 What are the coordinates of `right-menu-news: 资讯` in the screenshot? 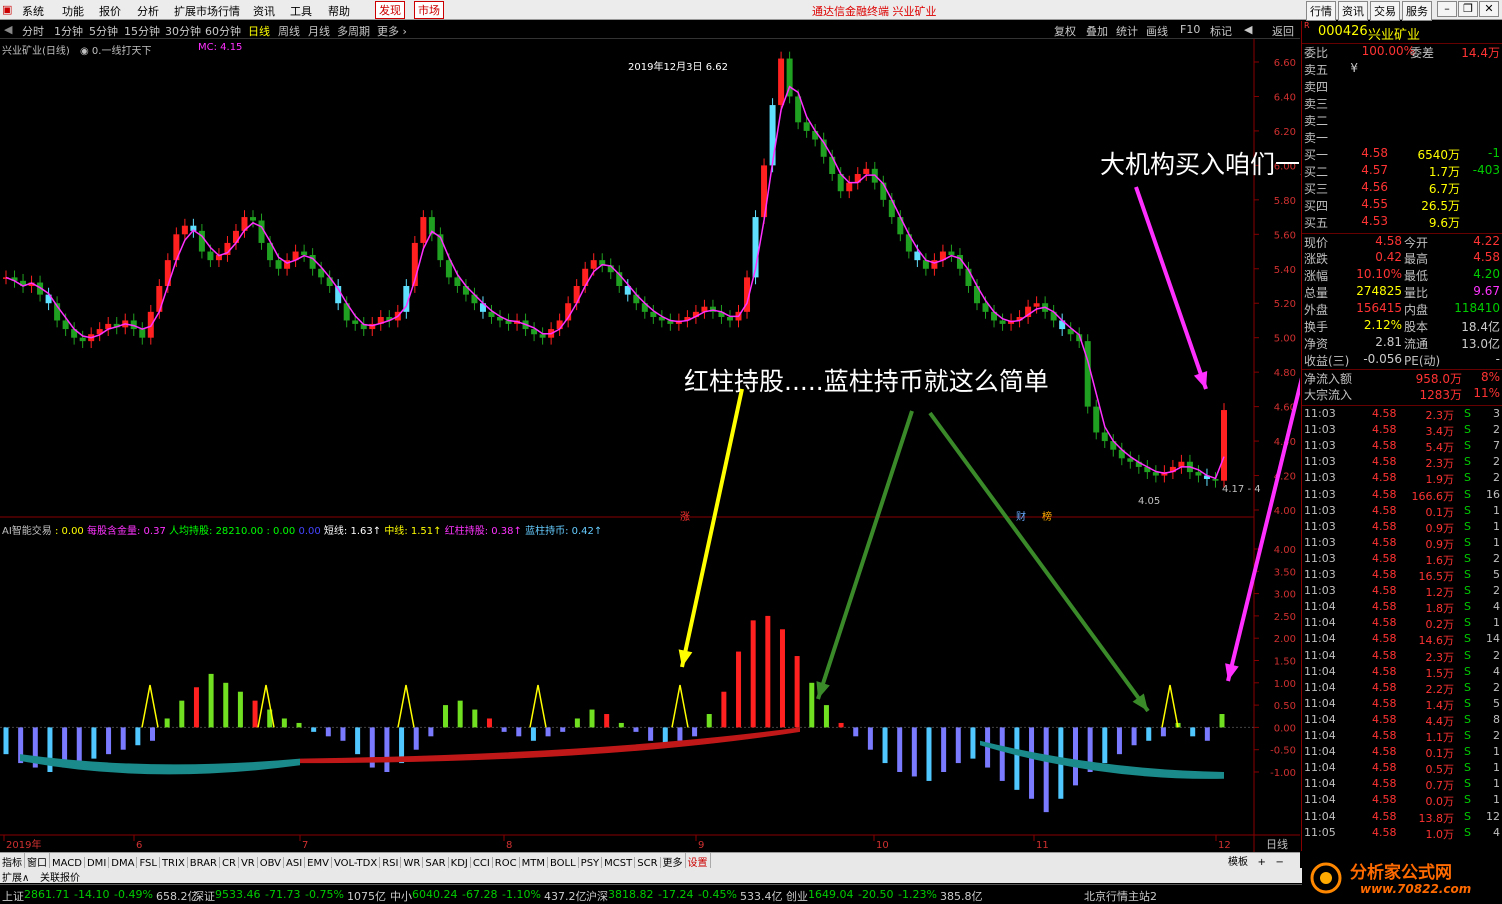 It's located at (1353, 11).